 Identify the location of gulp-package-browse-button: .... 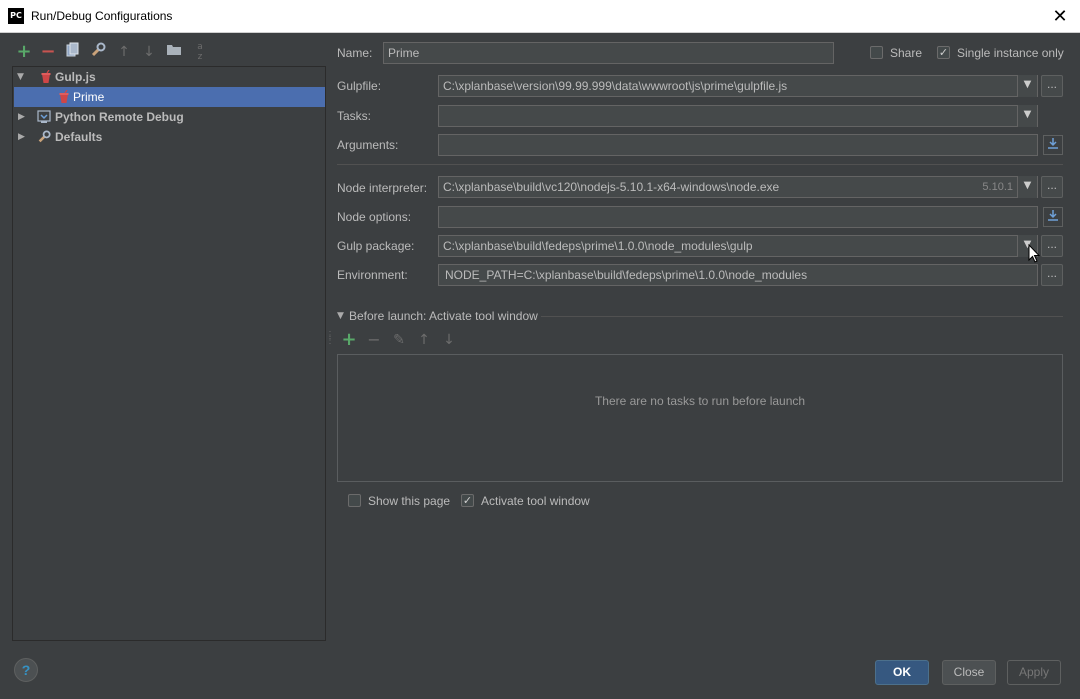
(1052, 246).